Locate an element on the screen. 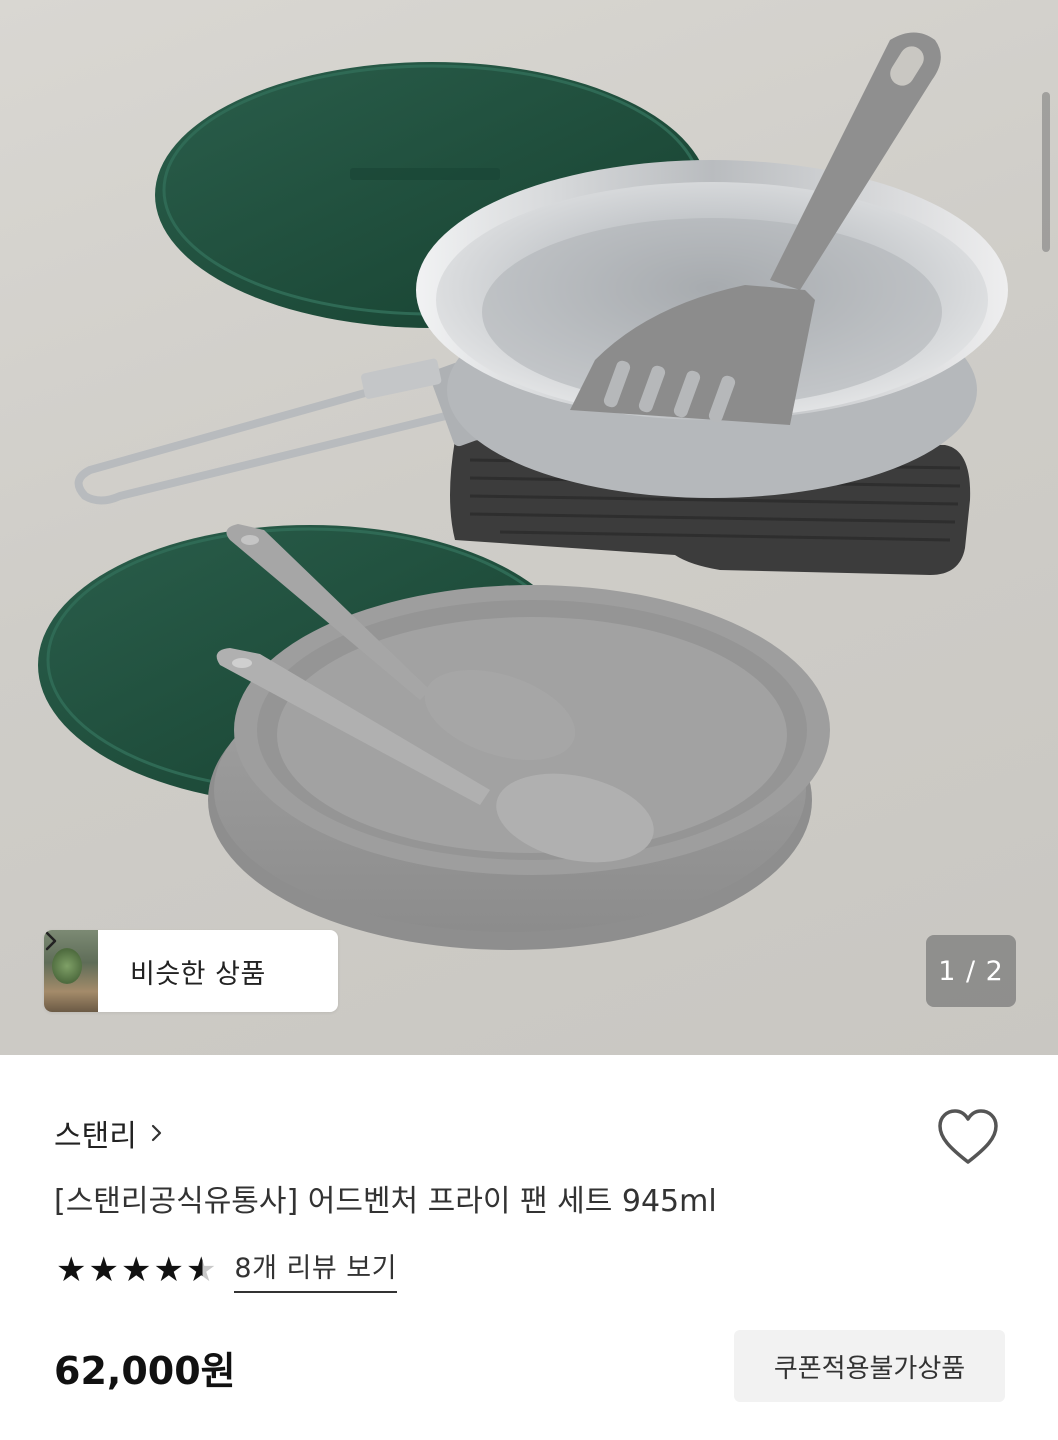 Image resolution: width=1058 pixels, height=1440 pixels. rating-row: ★ ★ ★ ★ ★ 8개 리뷰 보기 is located at coordinates (226, 1269).